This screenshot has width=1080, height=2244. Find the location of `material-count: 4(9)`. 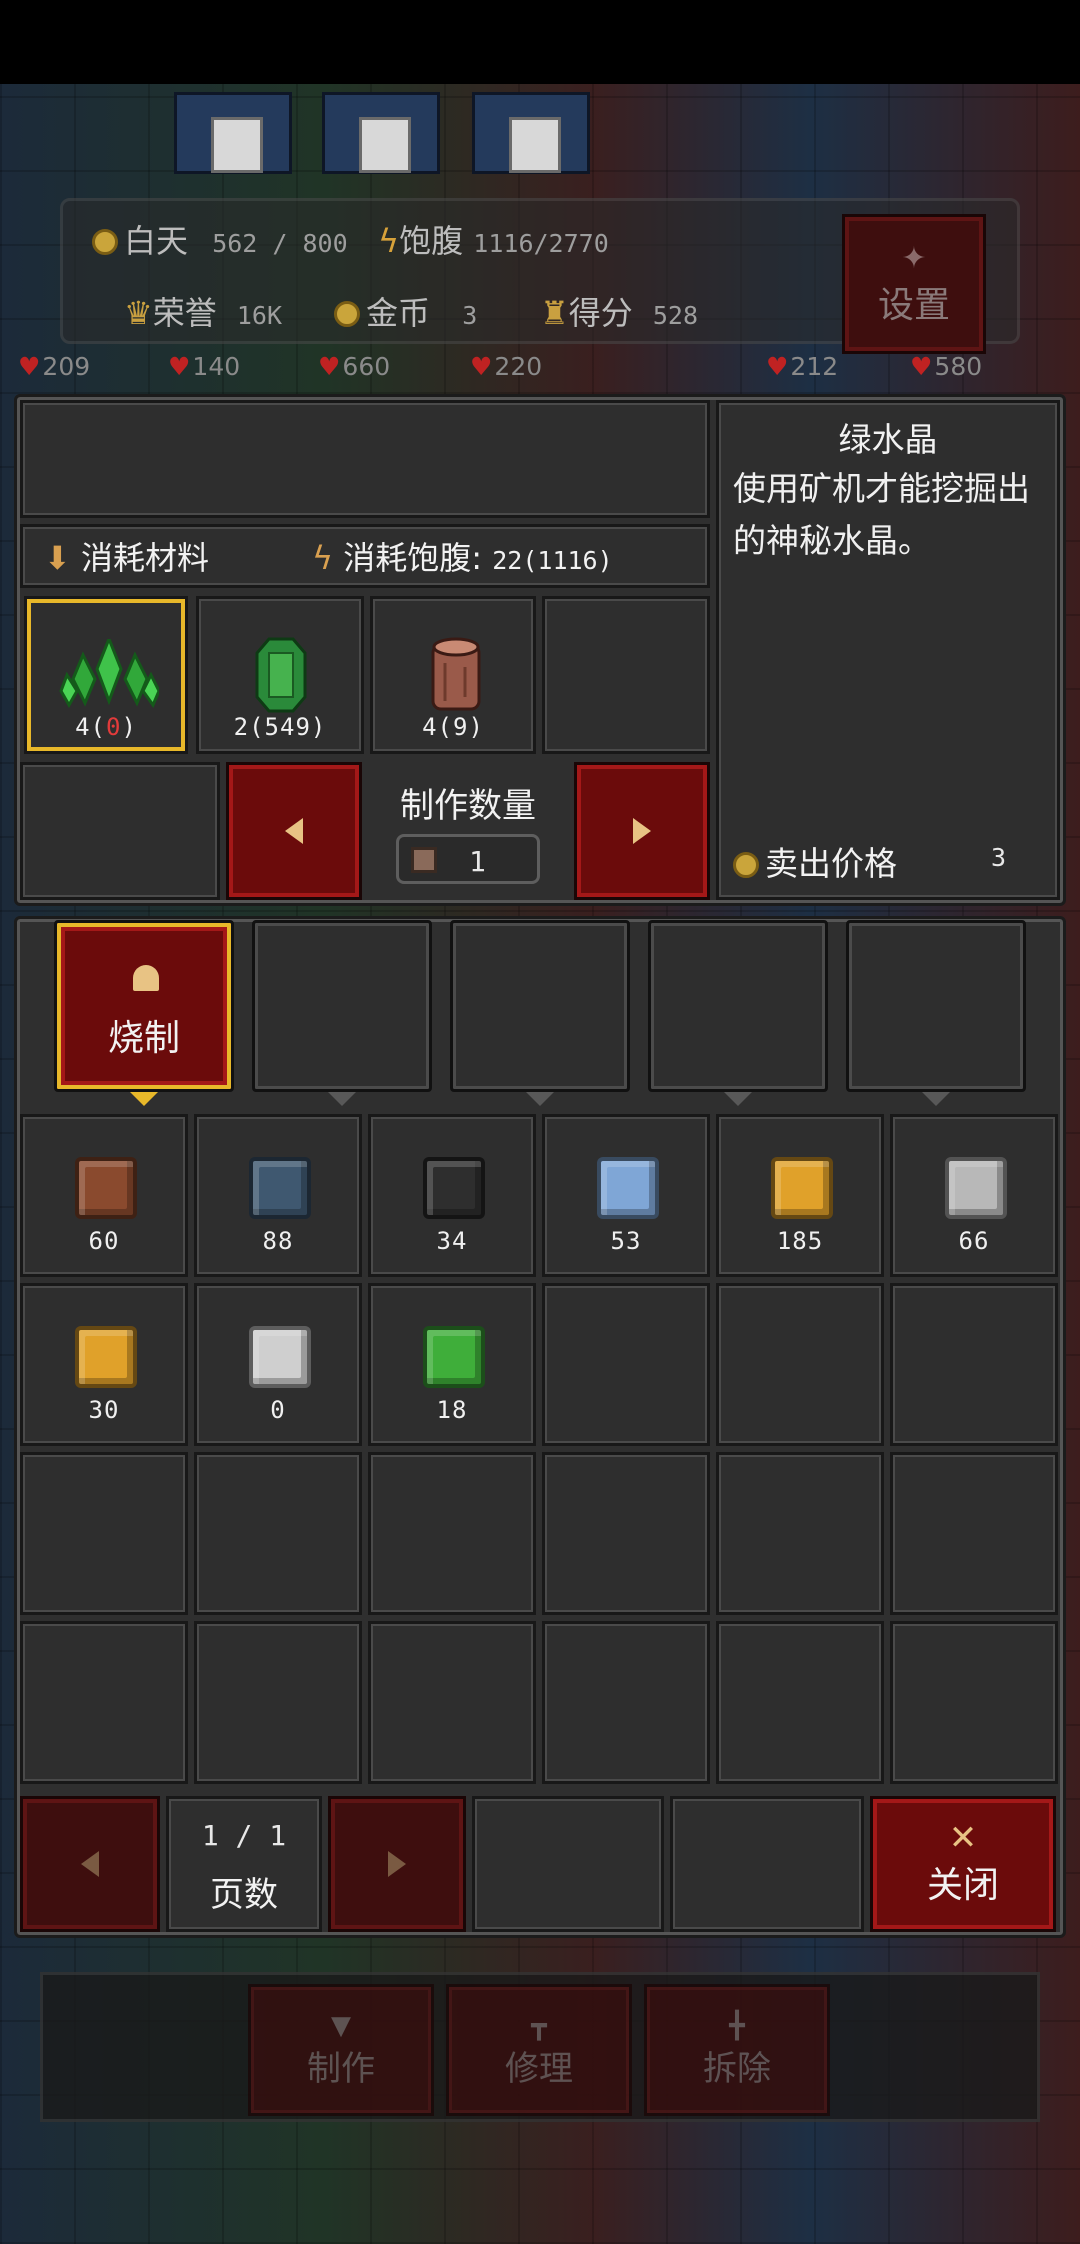

material-count: 4(9) is located at coordinates (453, 727).